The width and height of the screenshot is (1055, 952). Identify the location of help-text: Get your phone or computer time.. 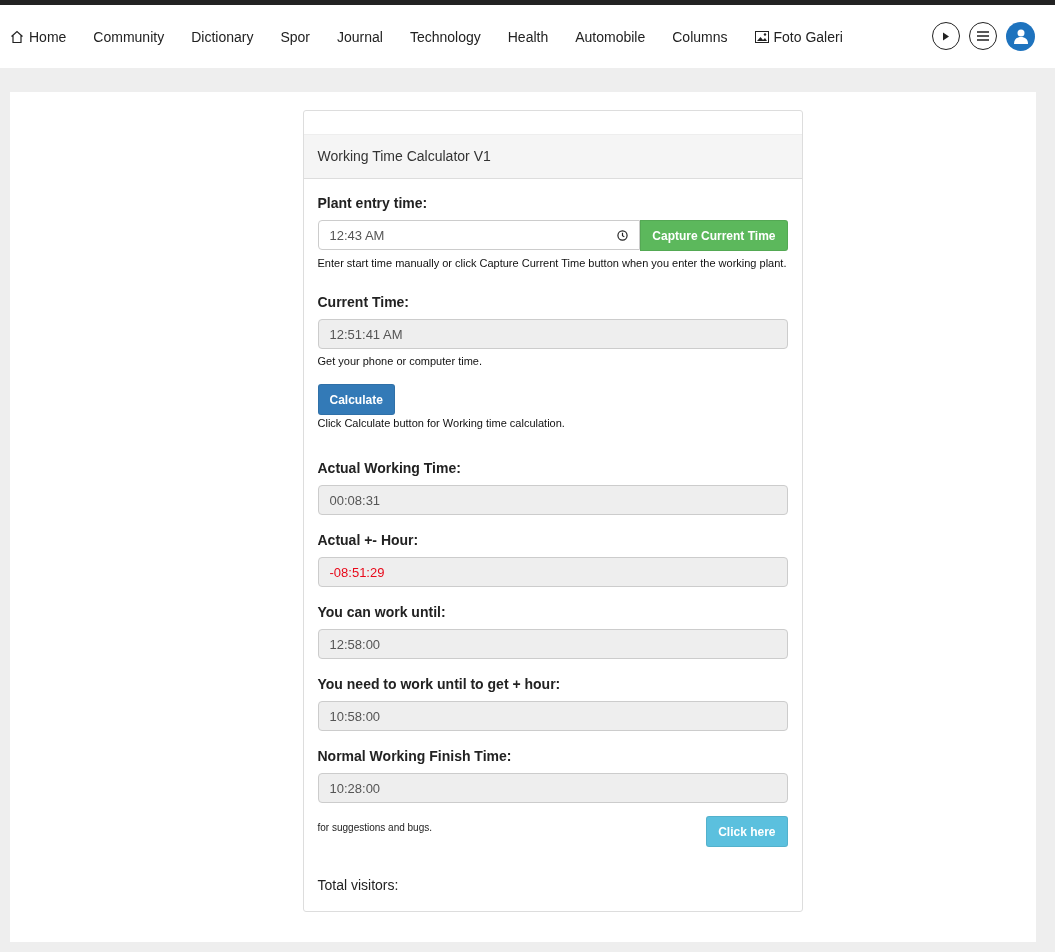
(400, 361).